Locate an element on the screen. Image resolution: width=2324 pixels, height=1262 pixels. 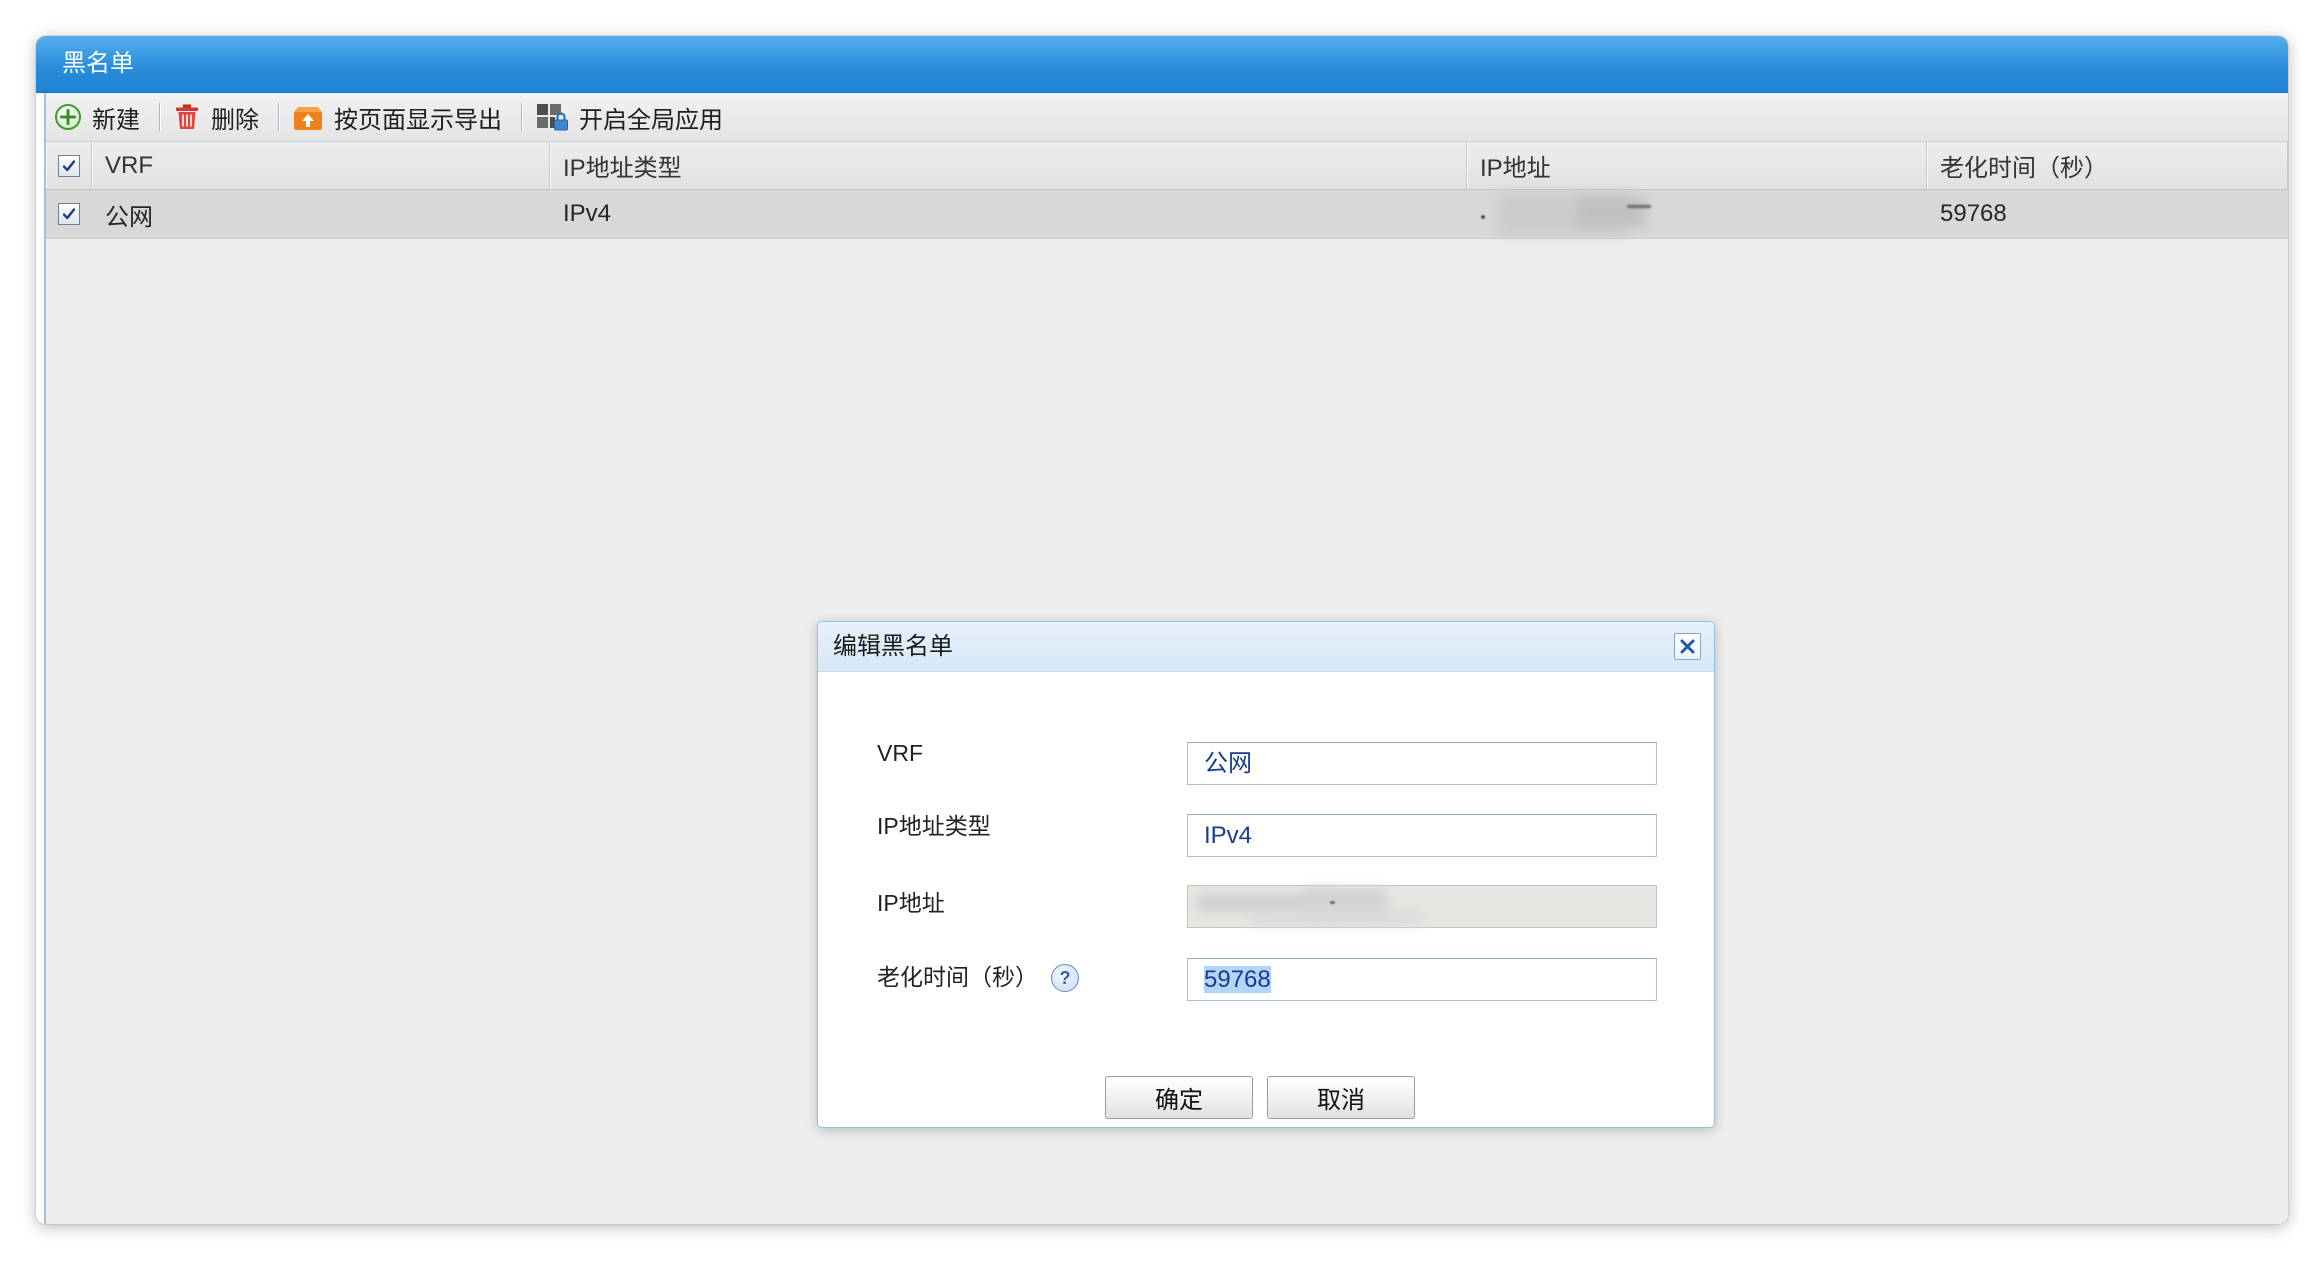
select-all-checkbox is located at coordinates (68, 165).